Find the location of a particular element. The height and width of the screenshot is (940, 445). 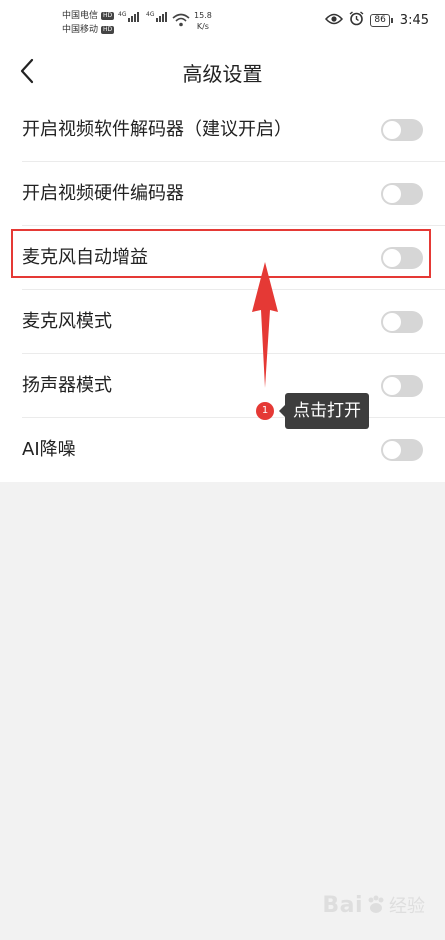

carrier-2-label: 中国移动 is located at coordinates (80, 30).